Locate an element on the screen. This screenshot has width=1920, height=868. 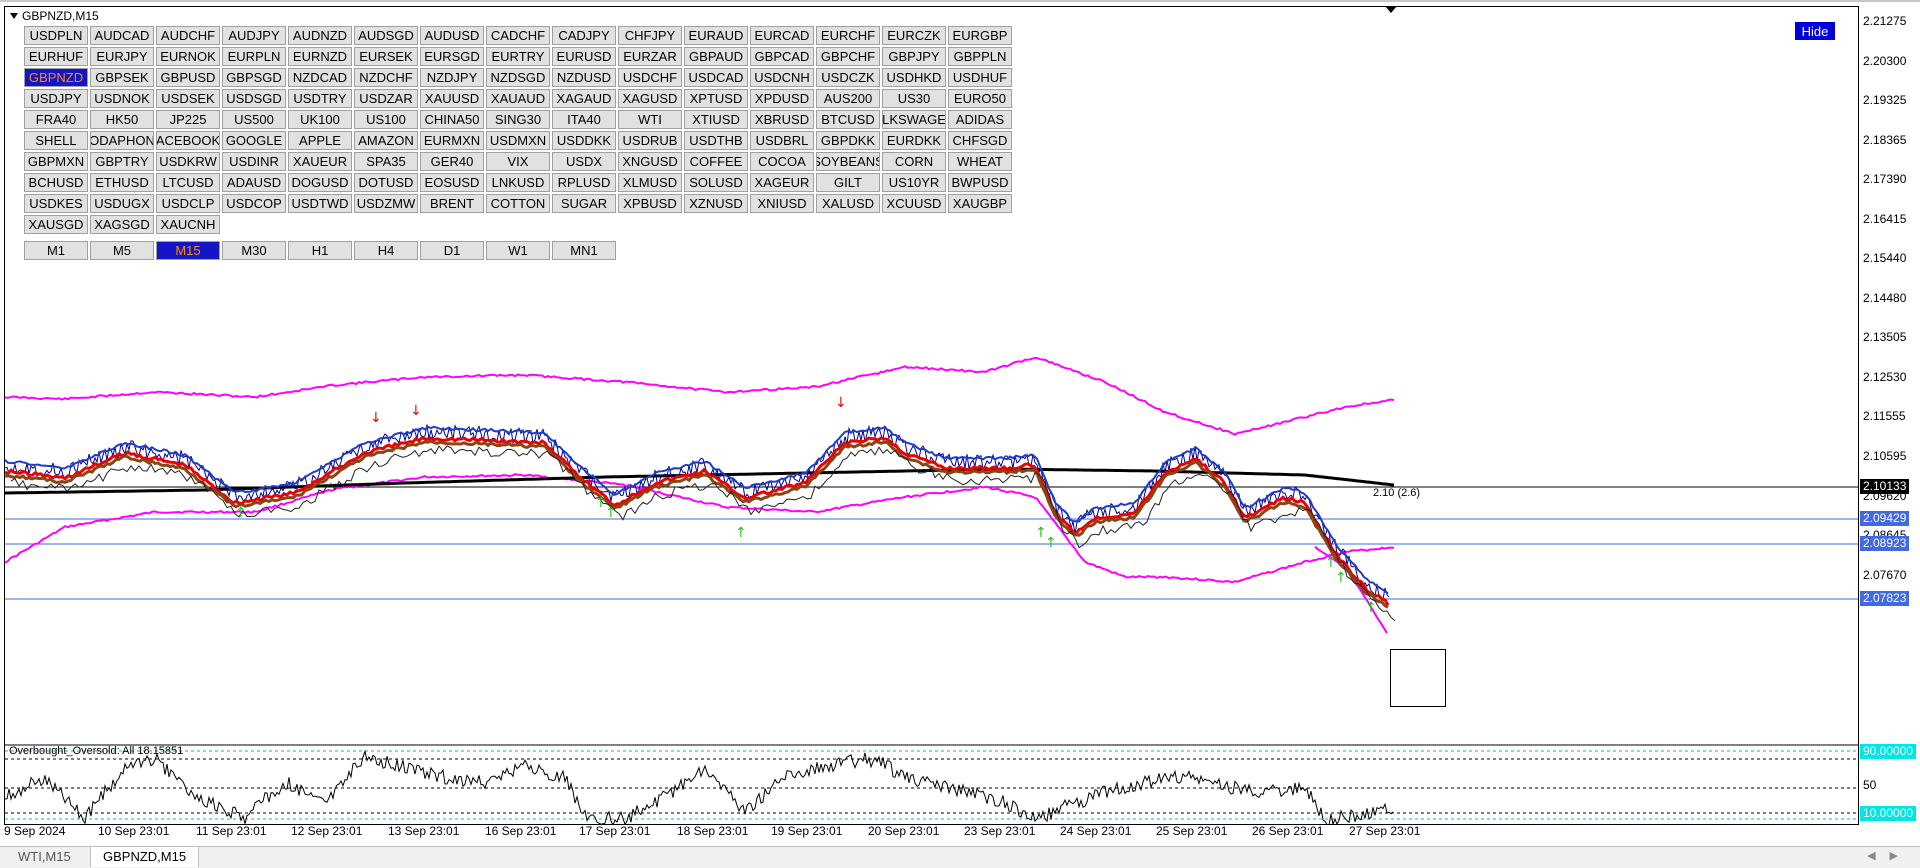
symbol-button-xaucnh: XAUCNH is located at coordinates (188, 224).